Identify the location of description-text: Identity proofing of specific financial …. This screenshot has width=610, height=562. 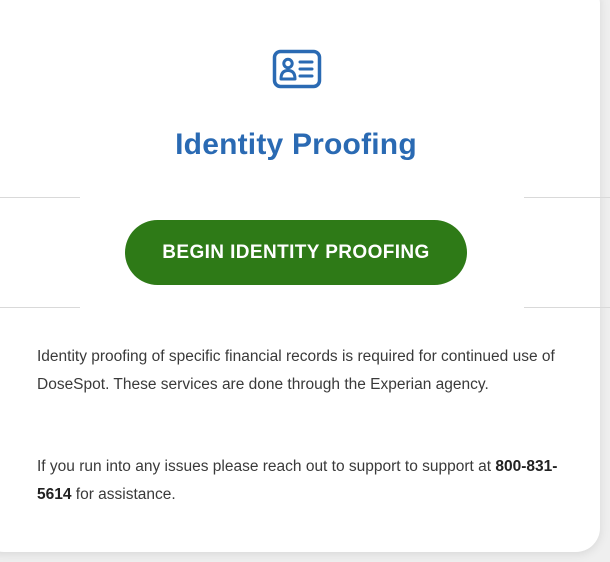
(296, 370).